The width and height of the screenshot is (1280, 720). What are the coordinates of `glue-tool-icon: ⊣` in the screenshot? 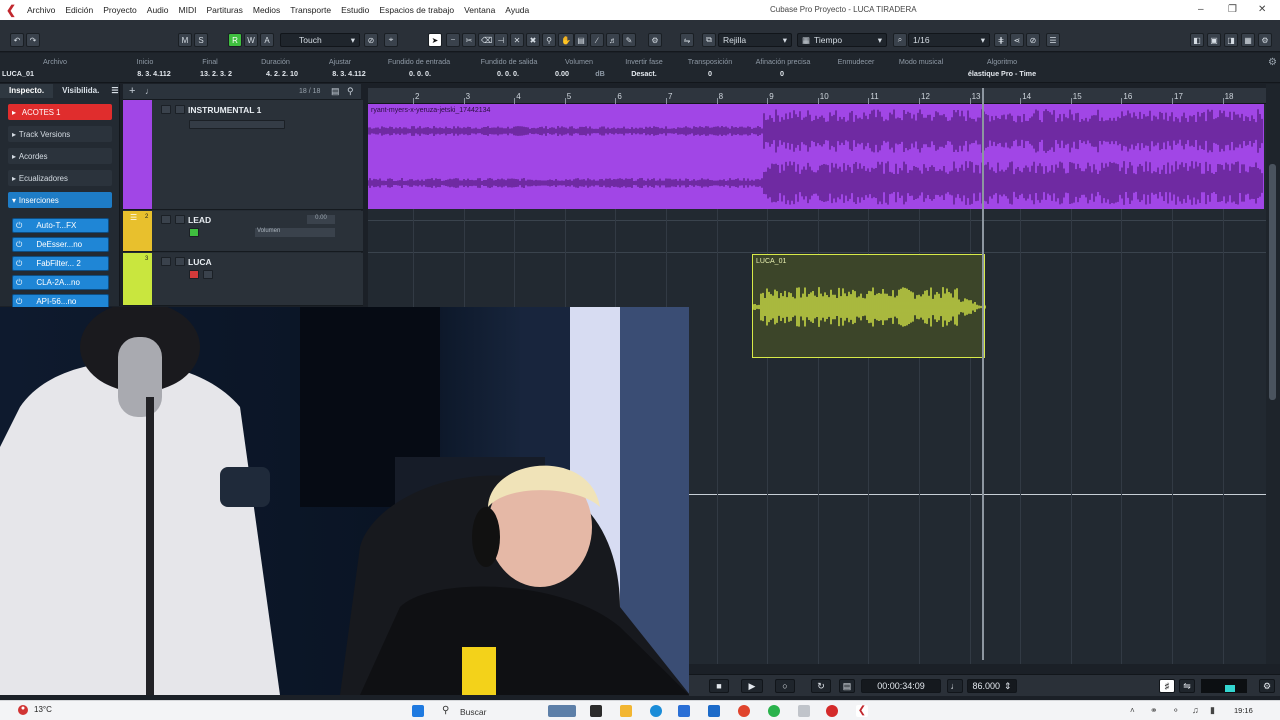 It's located at (501, 40).